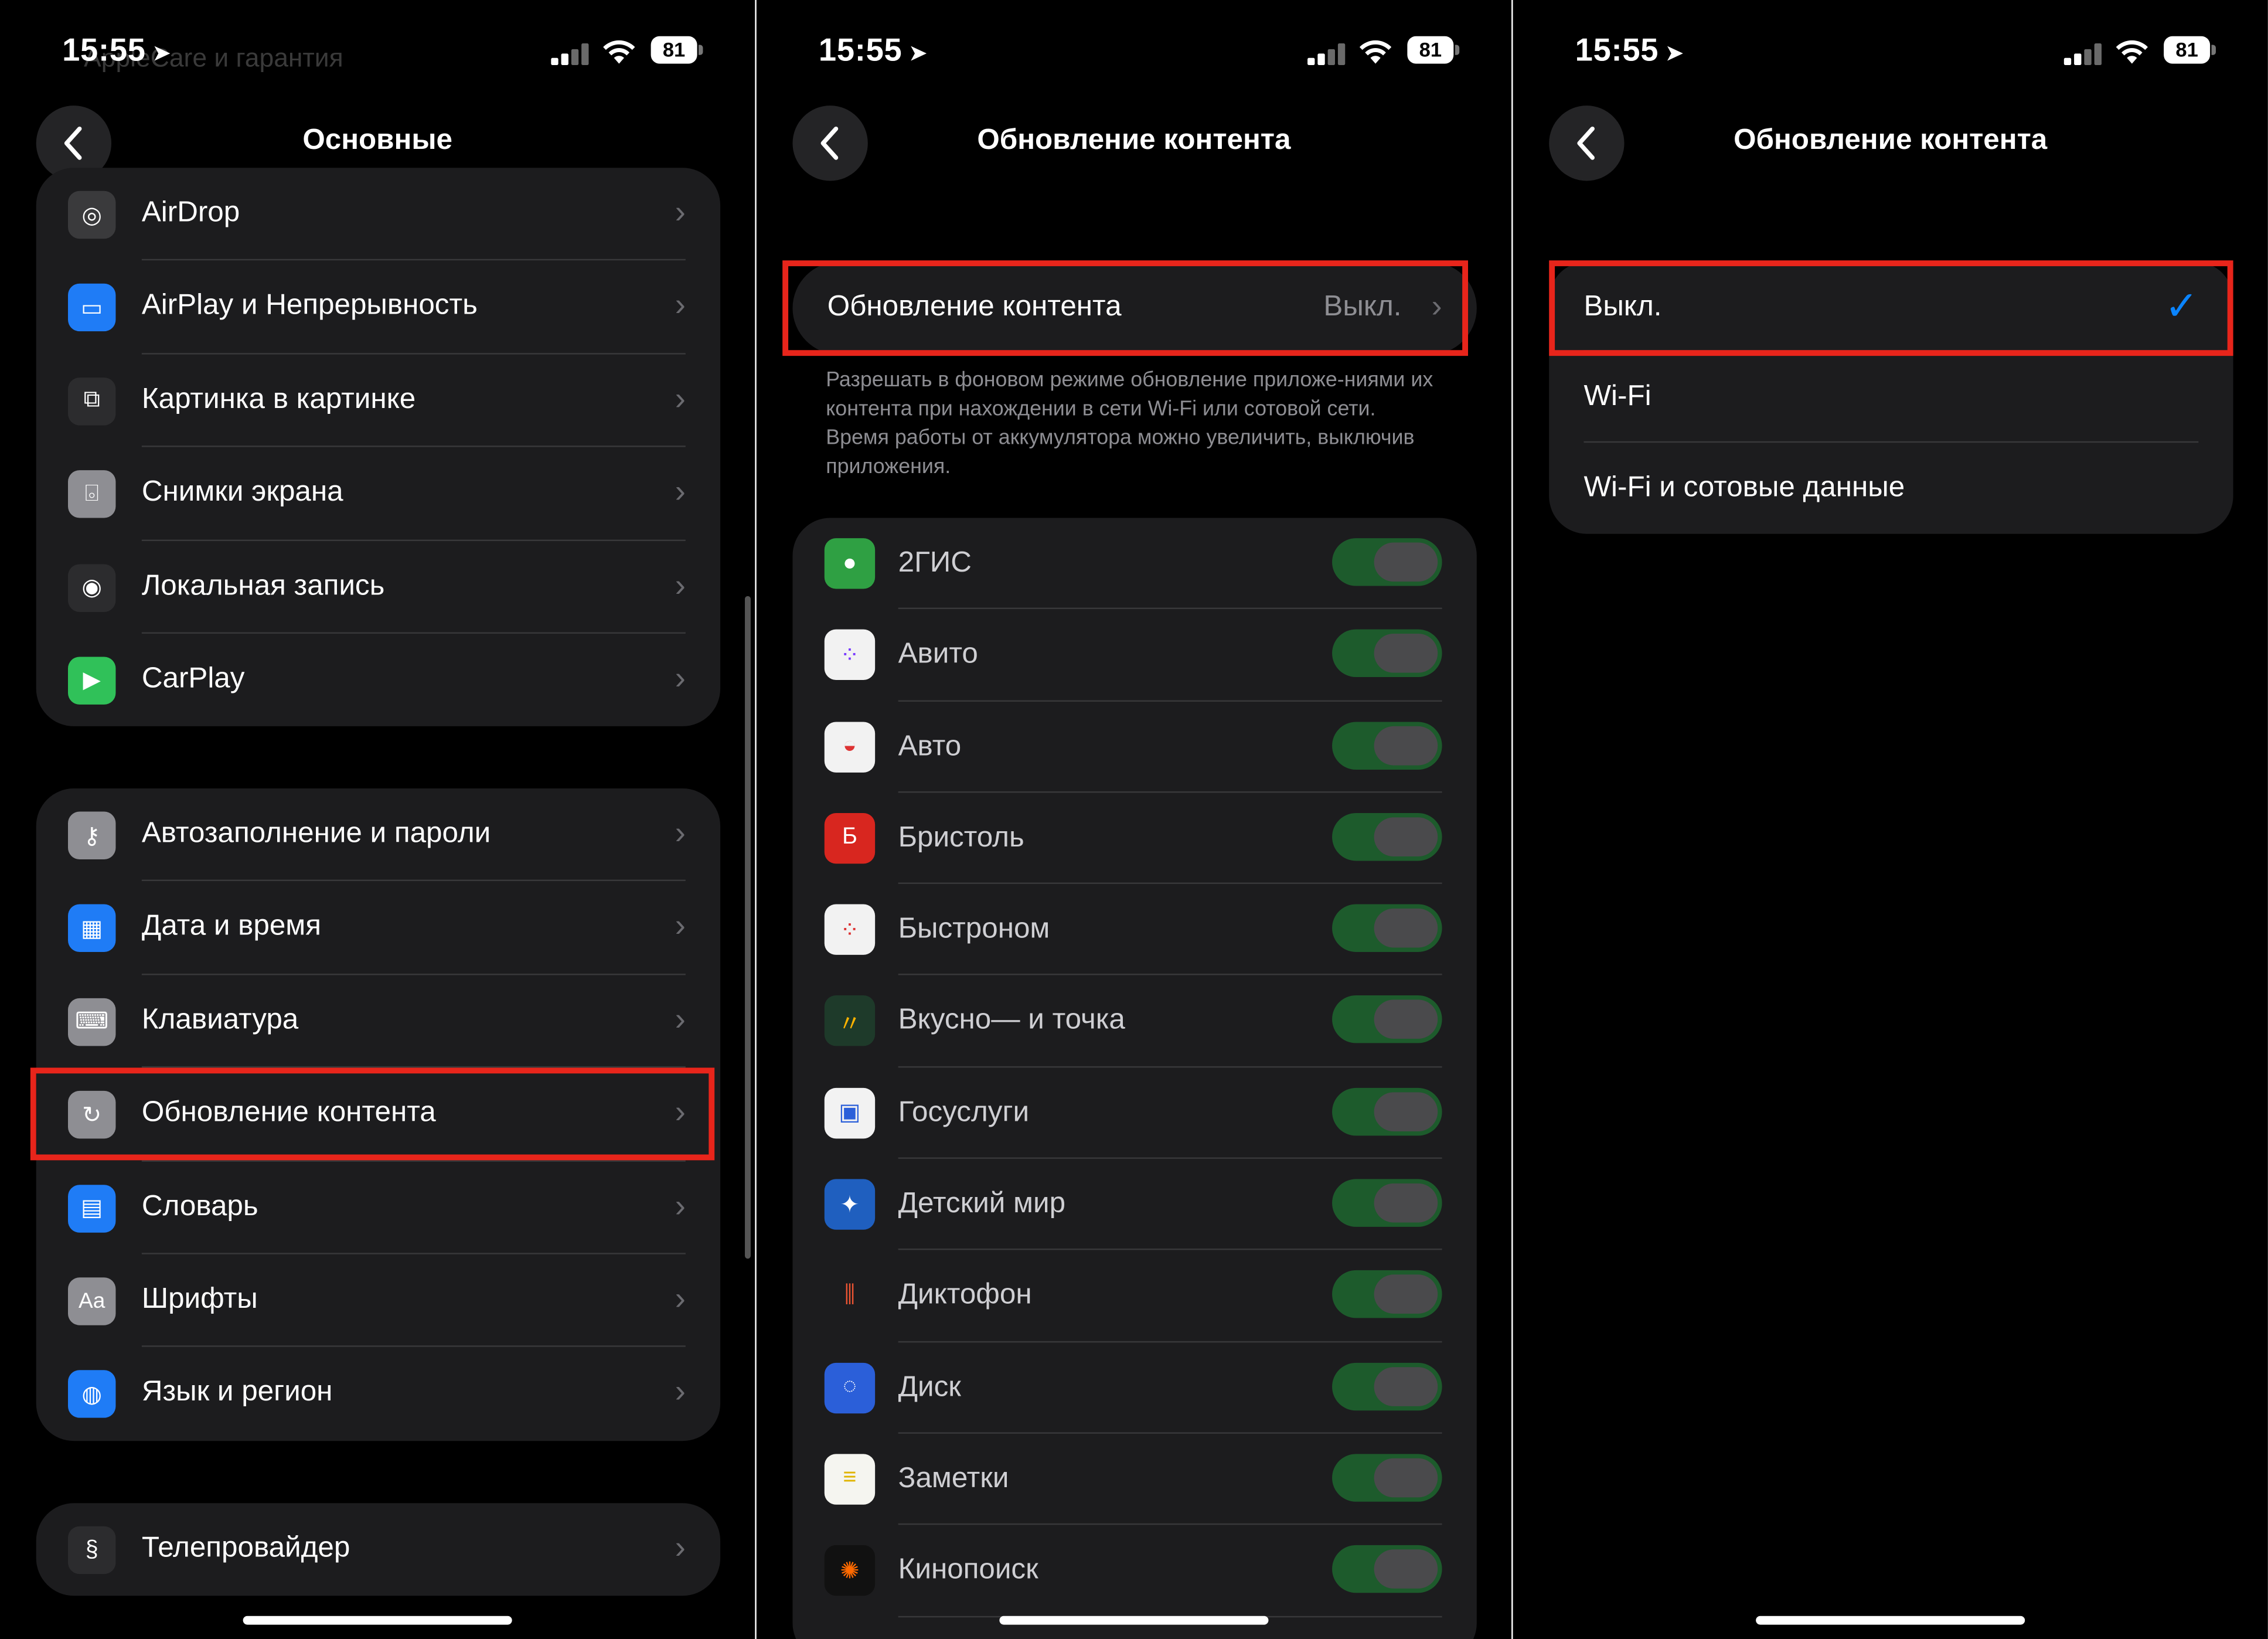  I want to click on settings-row: § Телепровайдер ›, so click(378, 1549).